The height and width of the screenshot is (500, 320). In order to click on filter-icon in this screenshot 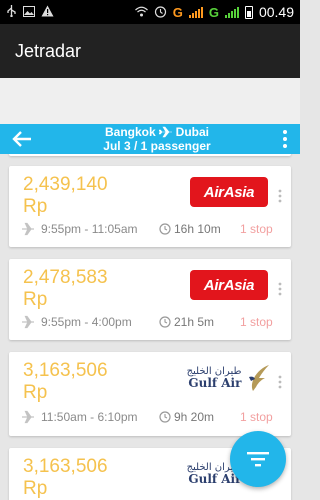, I will do `click(258, 459)`.